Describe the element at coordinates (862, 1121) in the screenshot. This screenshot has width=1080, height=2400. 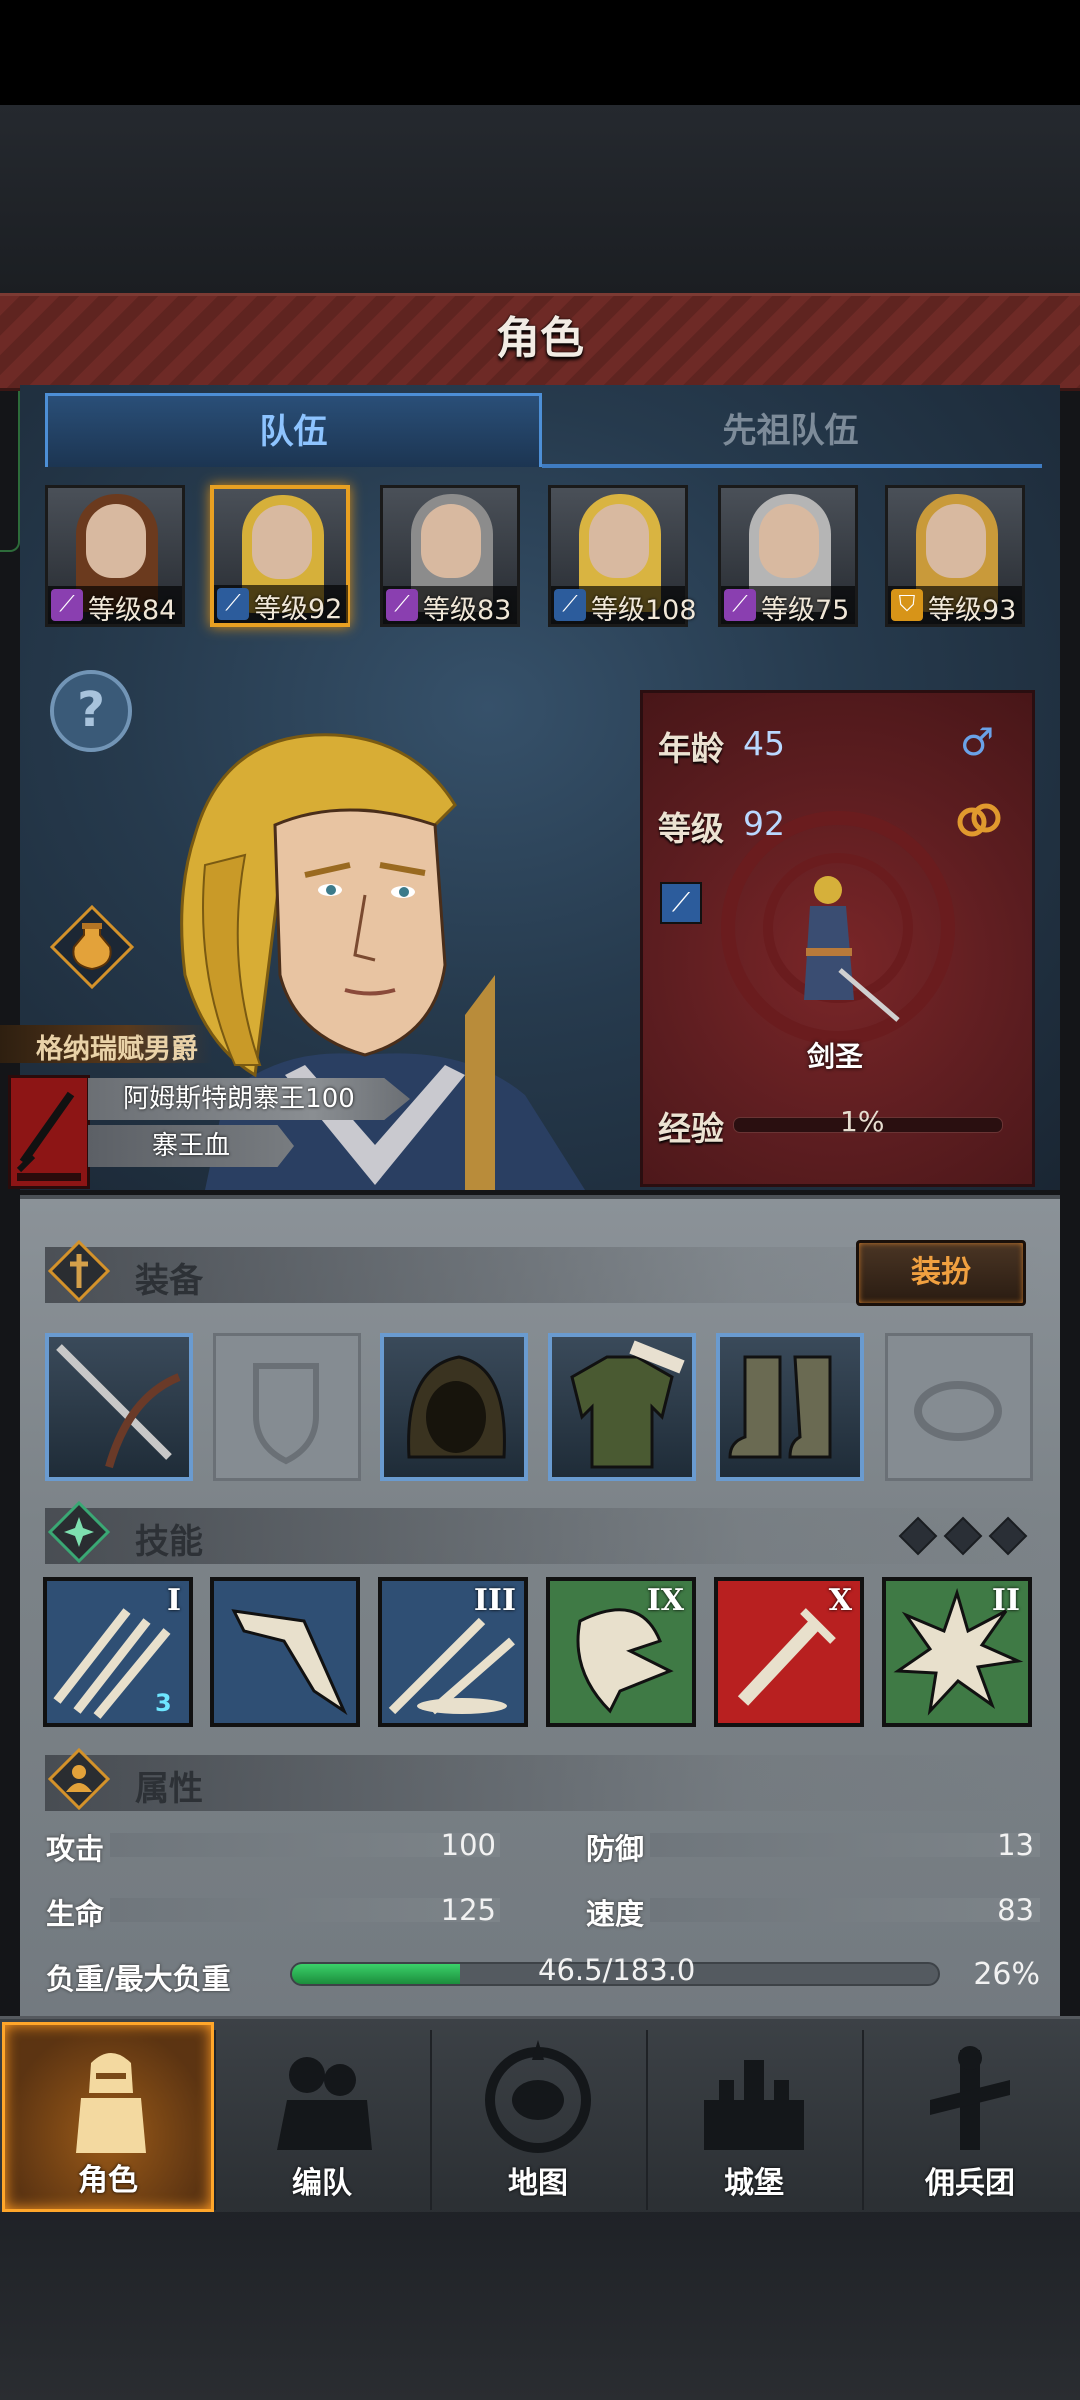
I see `exp-value: 1%` at that location.